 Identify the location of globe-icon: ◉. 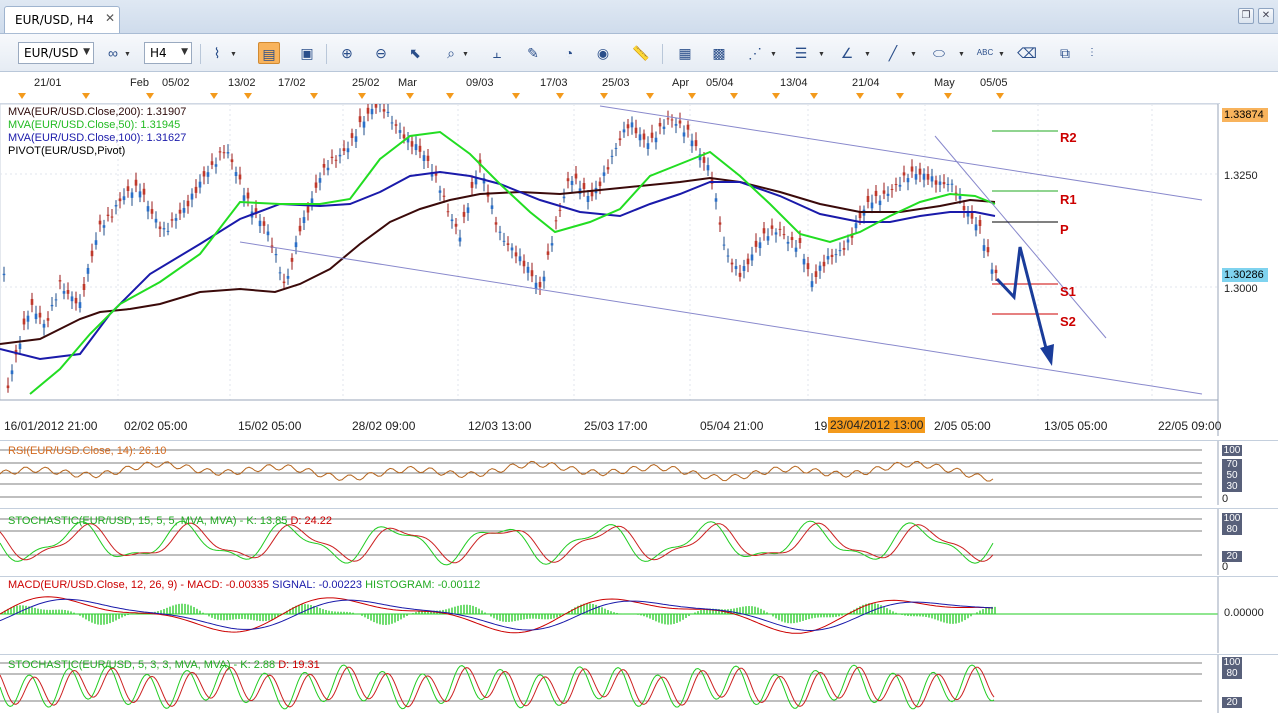
(603, 53).